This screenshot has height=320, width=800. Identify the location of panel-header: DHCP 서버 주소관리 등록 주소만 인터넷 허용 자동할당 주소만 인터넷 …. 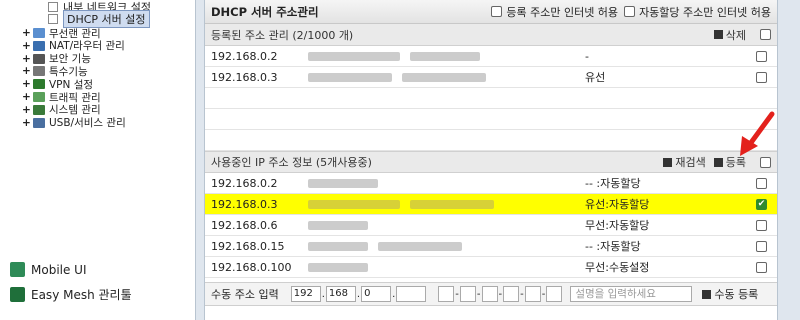
(491, 12).